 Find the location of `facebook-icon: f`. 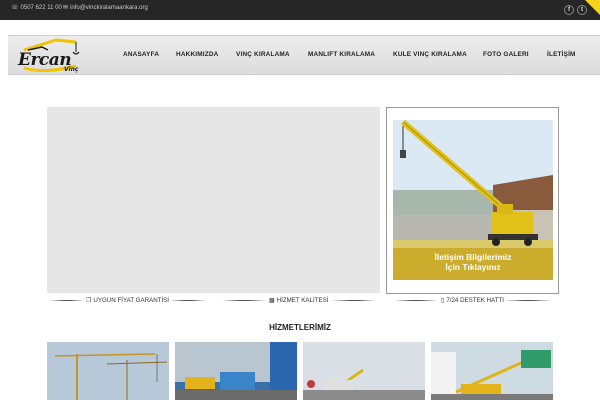

facebook-icon: f is located at coordinates (569, 10).